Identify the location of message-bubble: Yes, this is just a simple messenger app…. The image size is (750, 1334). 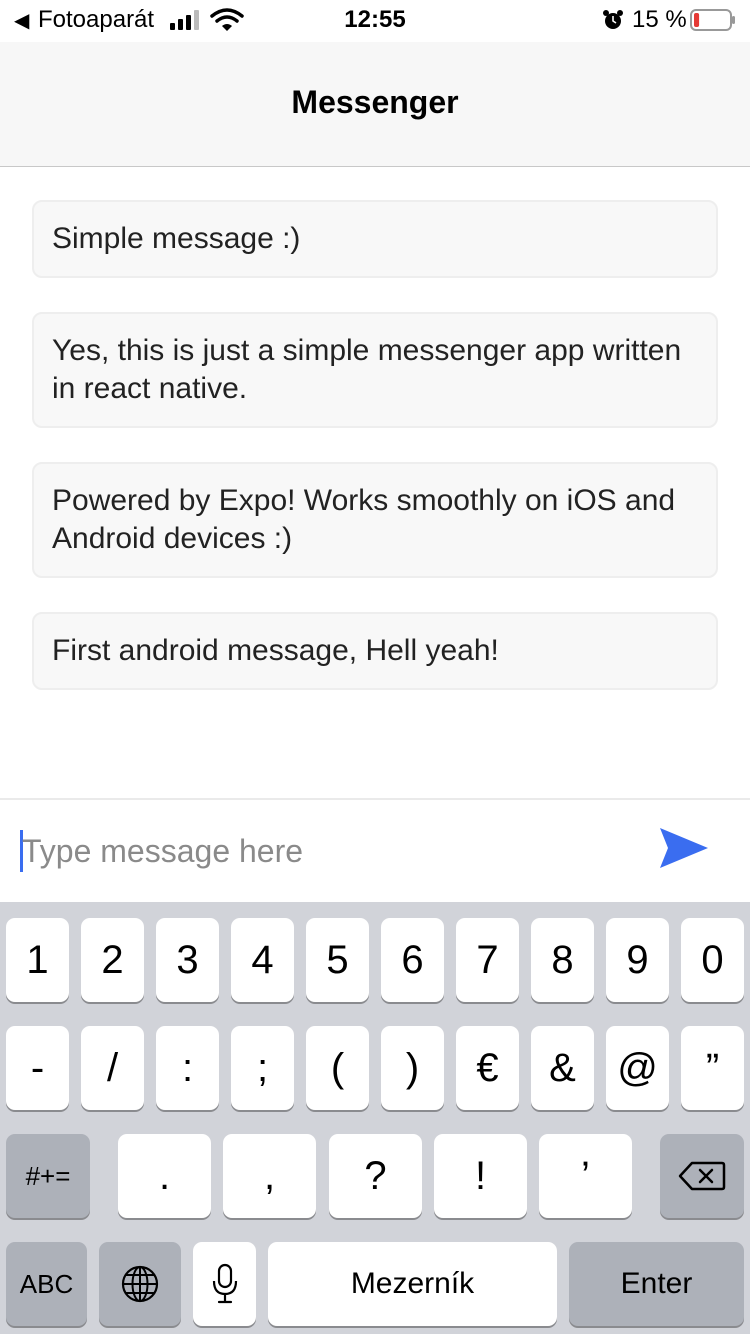
(375, 370).